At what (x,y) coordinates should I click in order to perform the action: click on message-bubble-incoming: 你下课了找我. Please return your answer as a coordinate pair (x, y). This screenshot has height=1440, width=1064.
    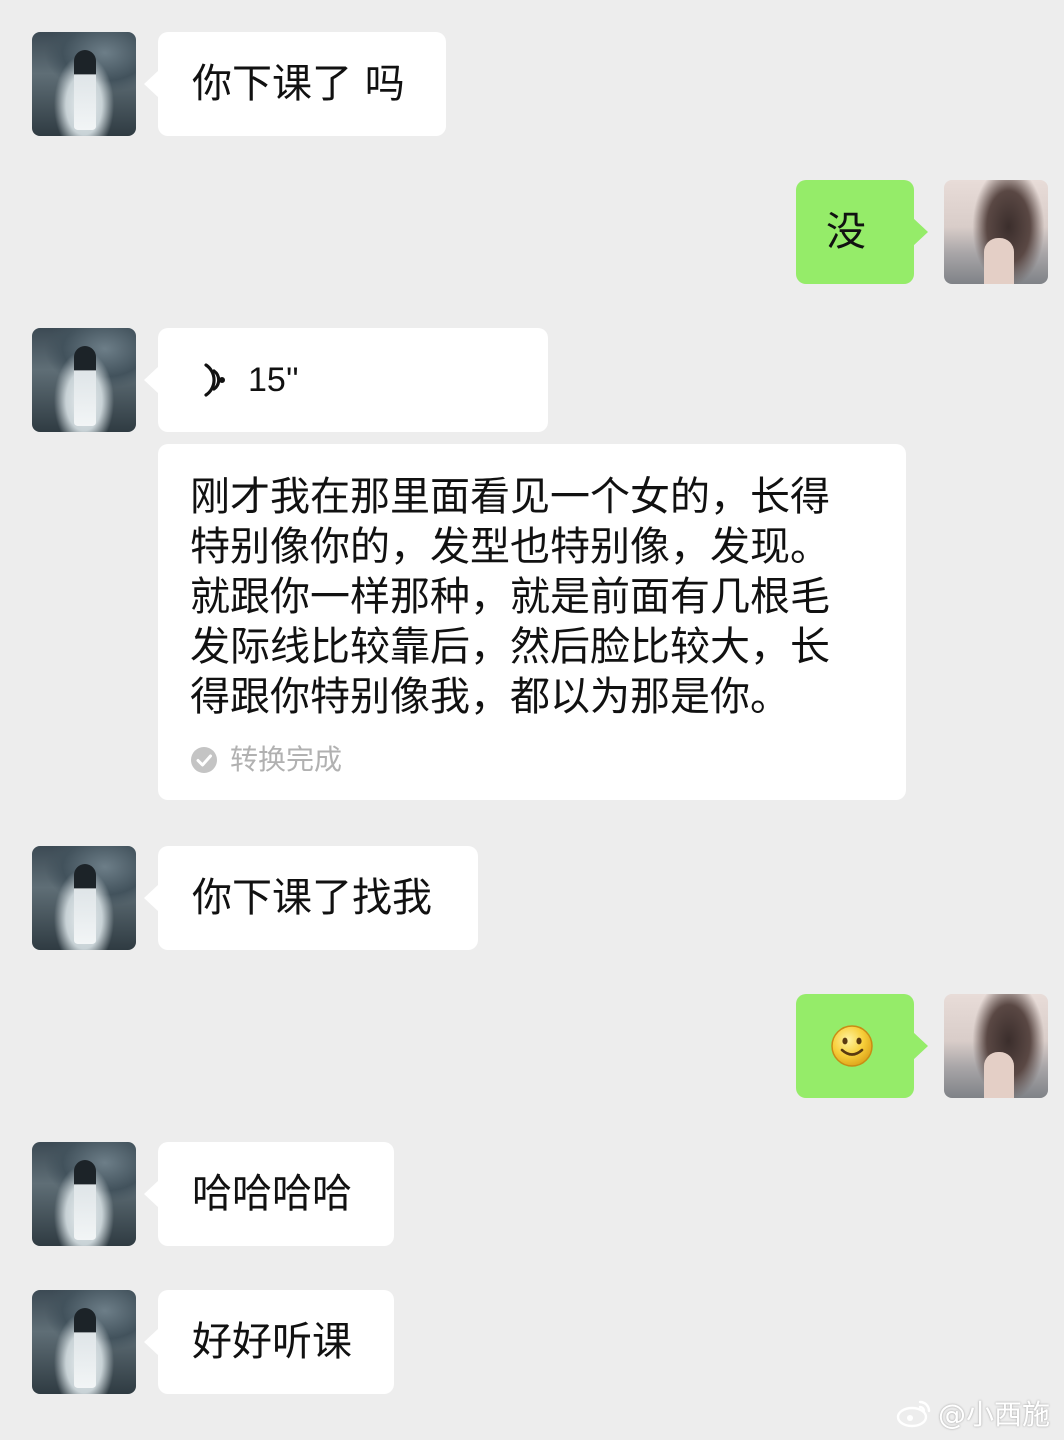
    Looking at the image, I should click on (311, 898).